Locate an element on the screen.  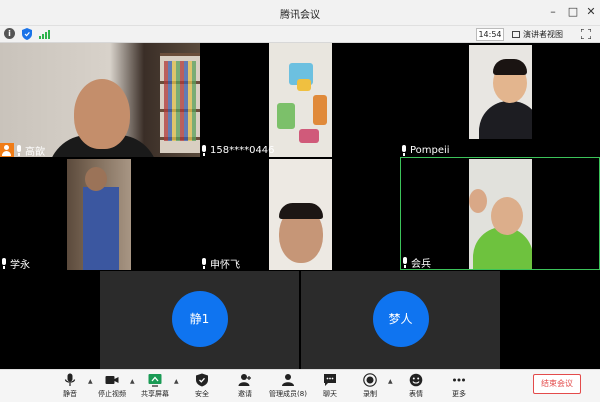
participant-name-bar: Pompeii is located at coordinates (425, 150).